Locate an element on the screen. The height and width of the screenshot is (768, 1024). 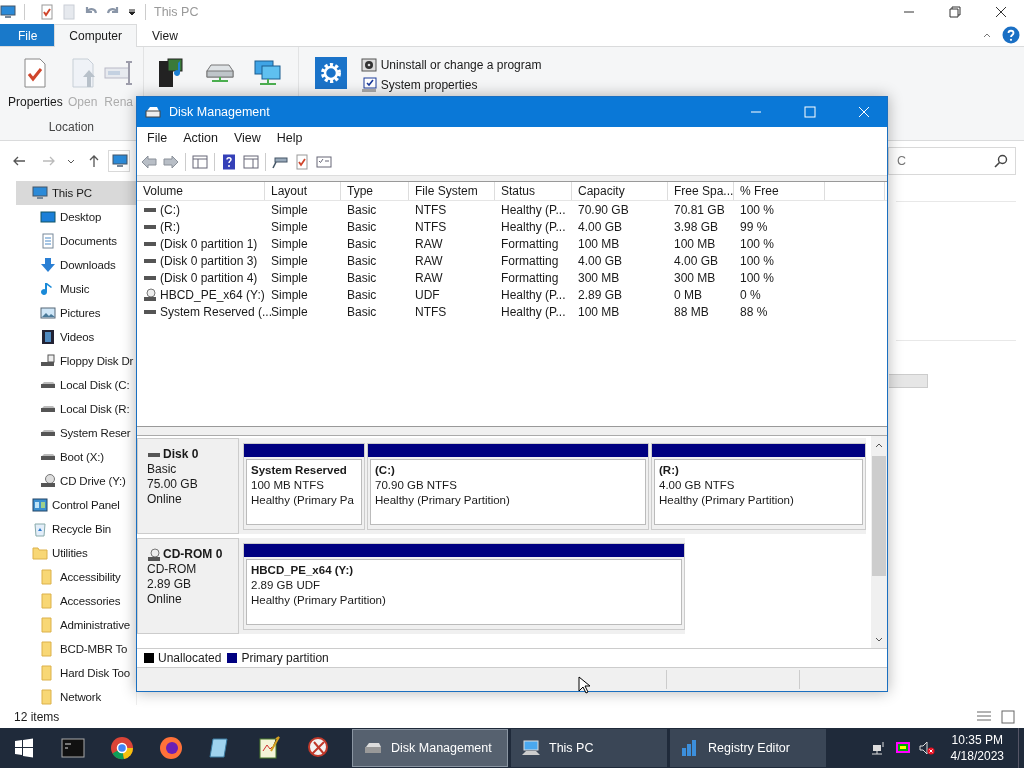
menu-item: Action is located at coordinates (200, 138).